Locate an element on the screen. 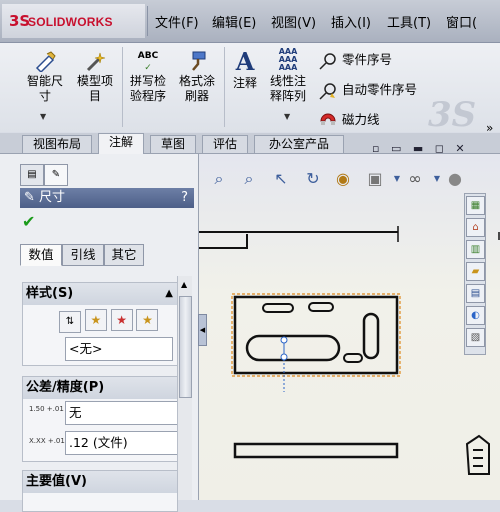 The width and height of the screenshot is (500, 512). balloon-button: 零件序号 is located at coordinates (355, 59).